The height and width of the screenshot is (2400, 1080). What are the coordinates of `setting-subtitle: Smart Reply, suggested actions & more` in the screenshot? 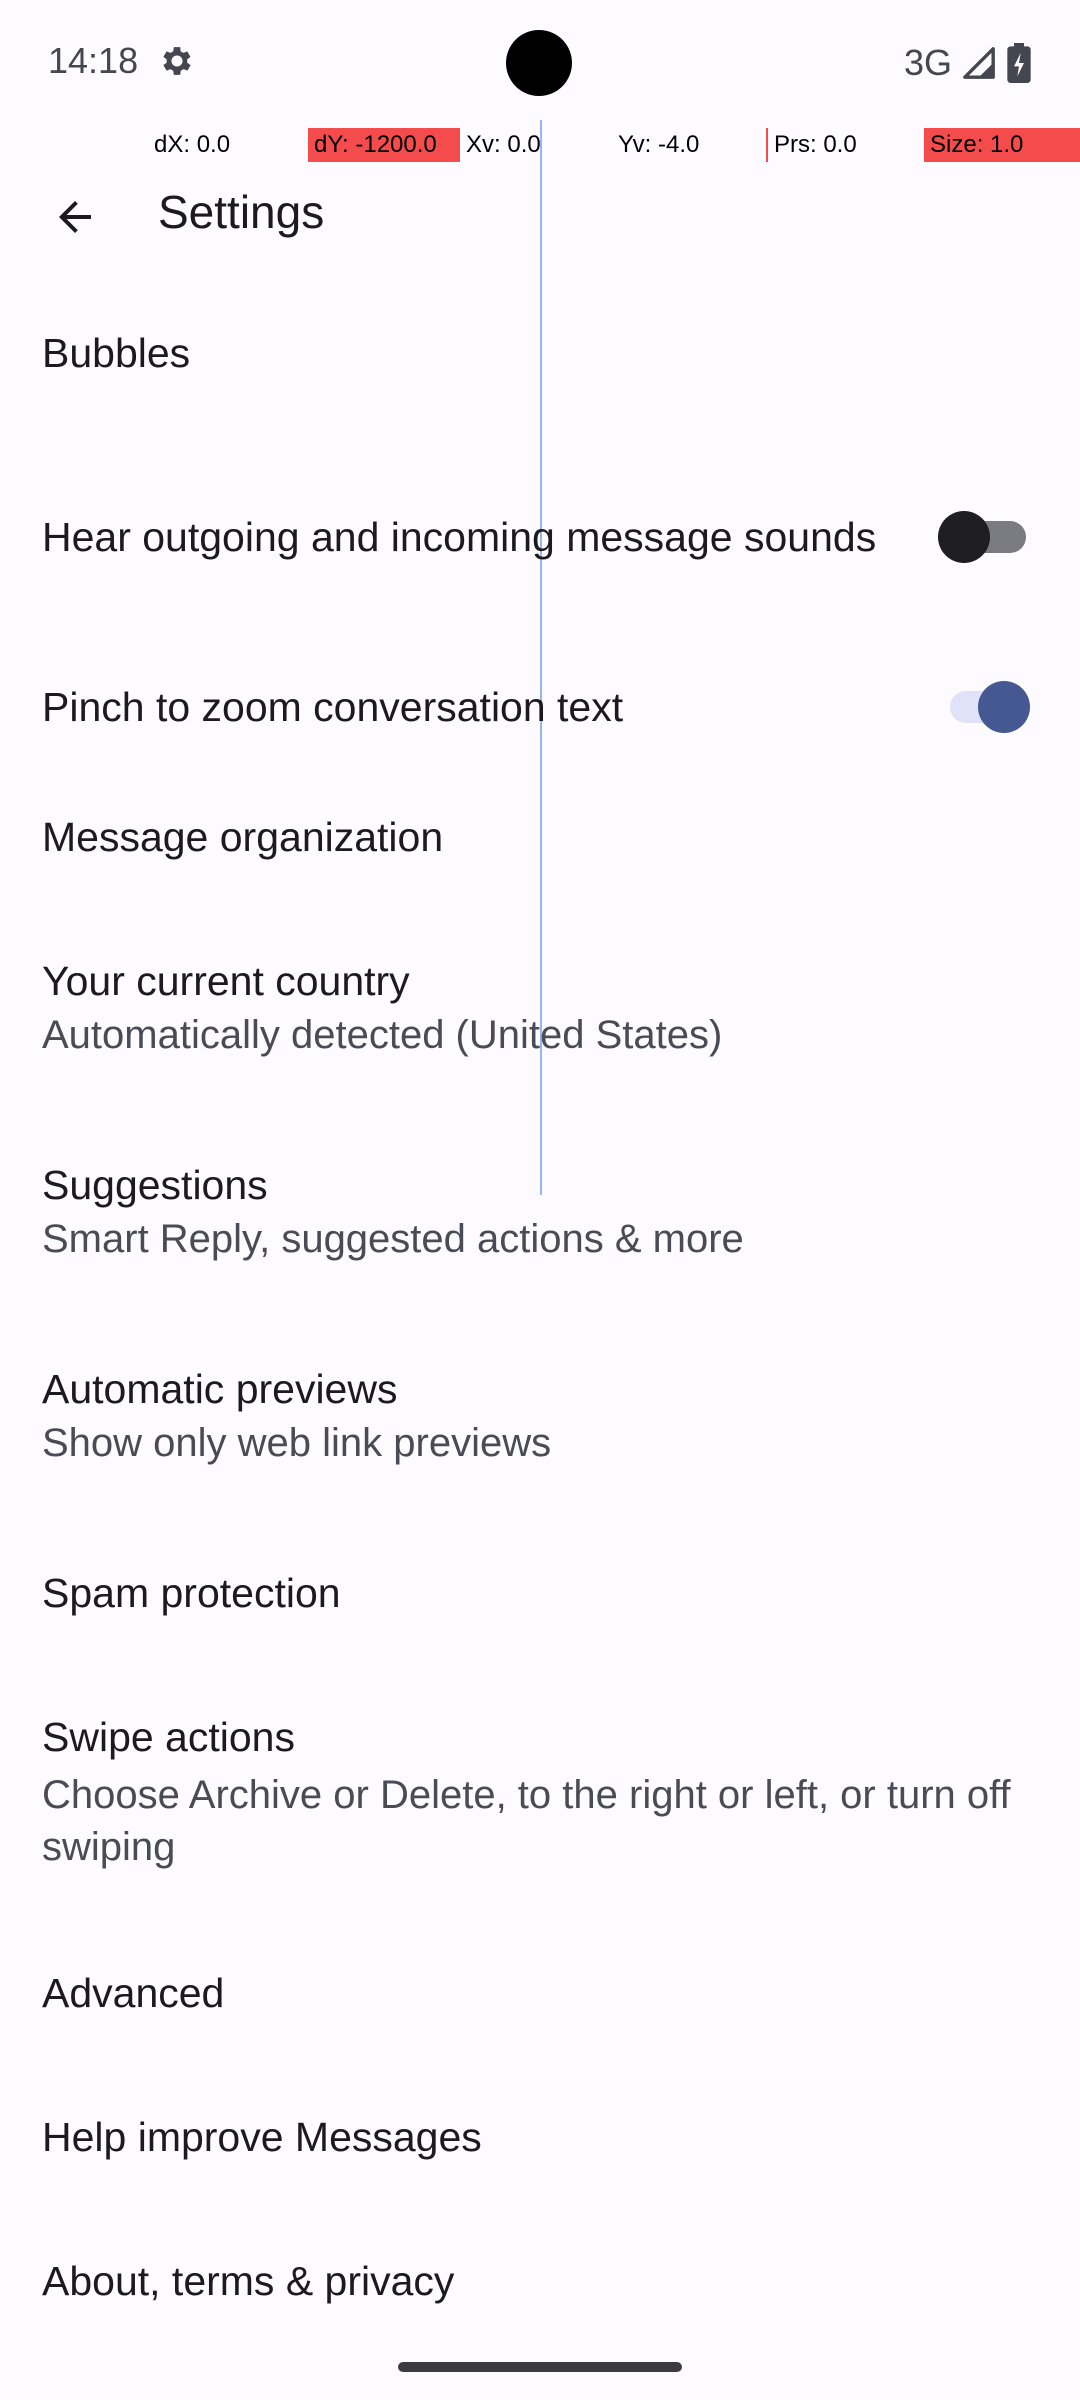 It's located at (393, 1239).